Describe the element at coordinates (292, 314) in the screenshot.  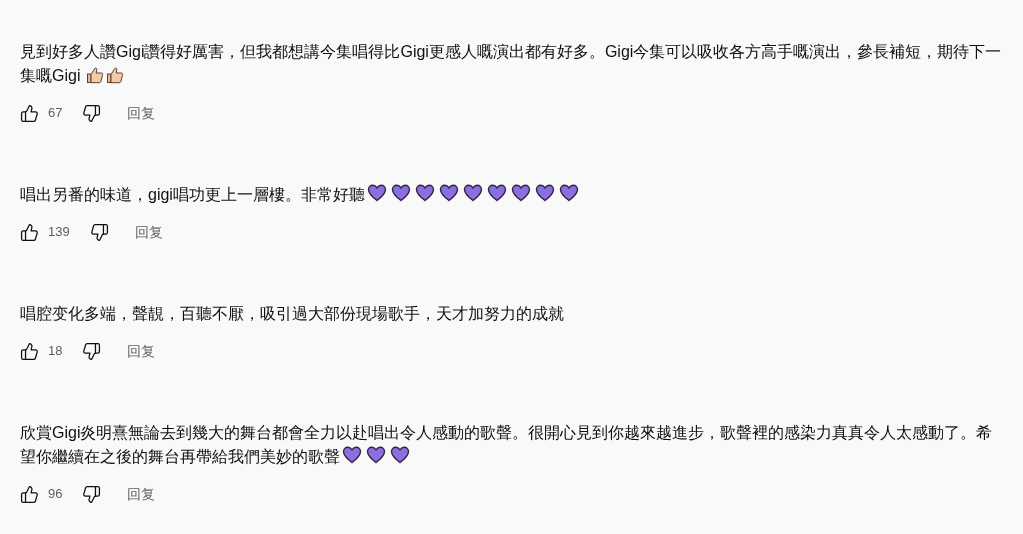
I see `comment-text: 唱腔变化多端，聲靚，百聽不厭，吸引過大部份現場歌手，天才加努力的成就` at that location.